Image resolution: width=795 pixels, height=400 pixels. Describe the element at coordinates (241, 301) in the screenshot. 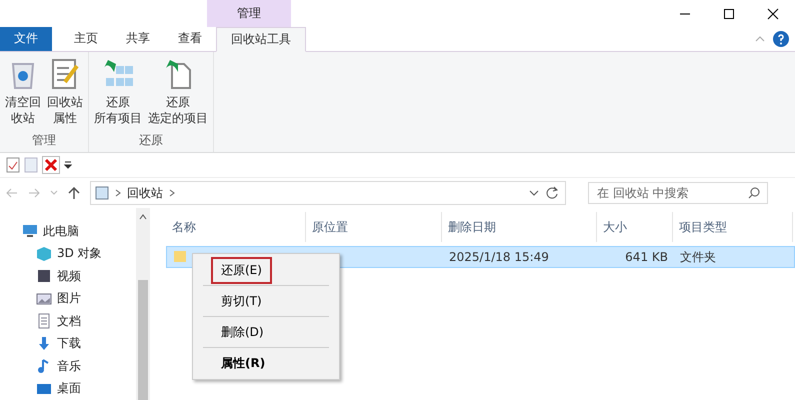

I see `menu-item: 剪切(T)` at that location.